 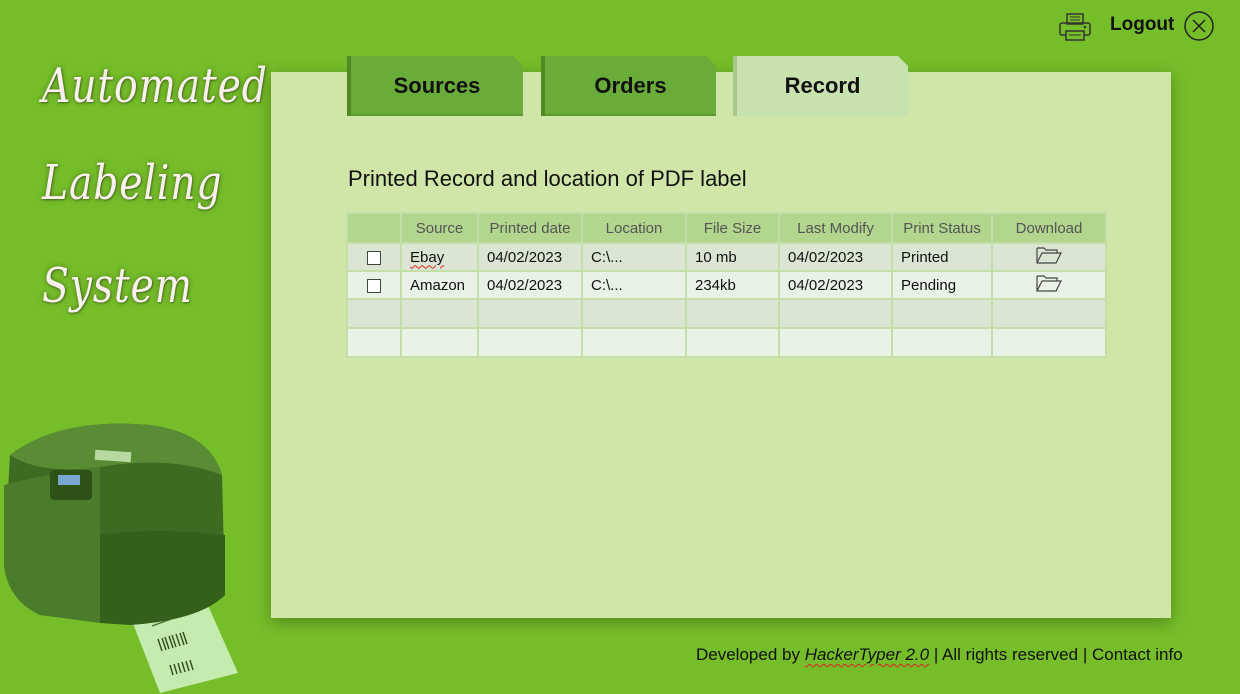 I want to click on column-header-select, so click(x=374, y=228).